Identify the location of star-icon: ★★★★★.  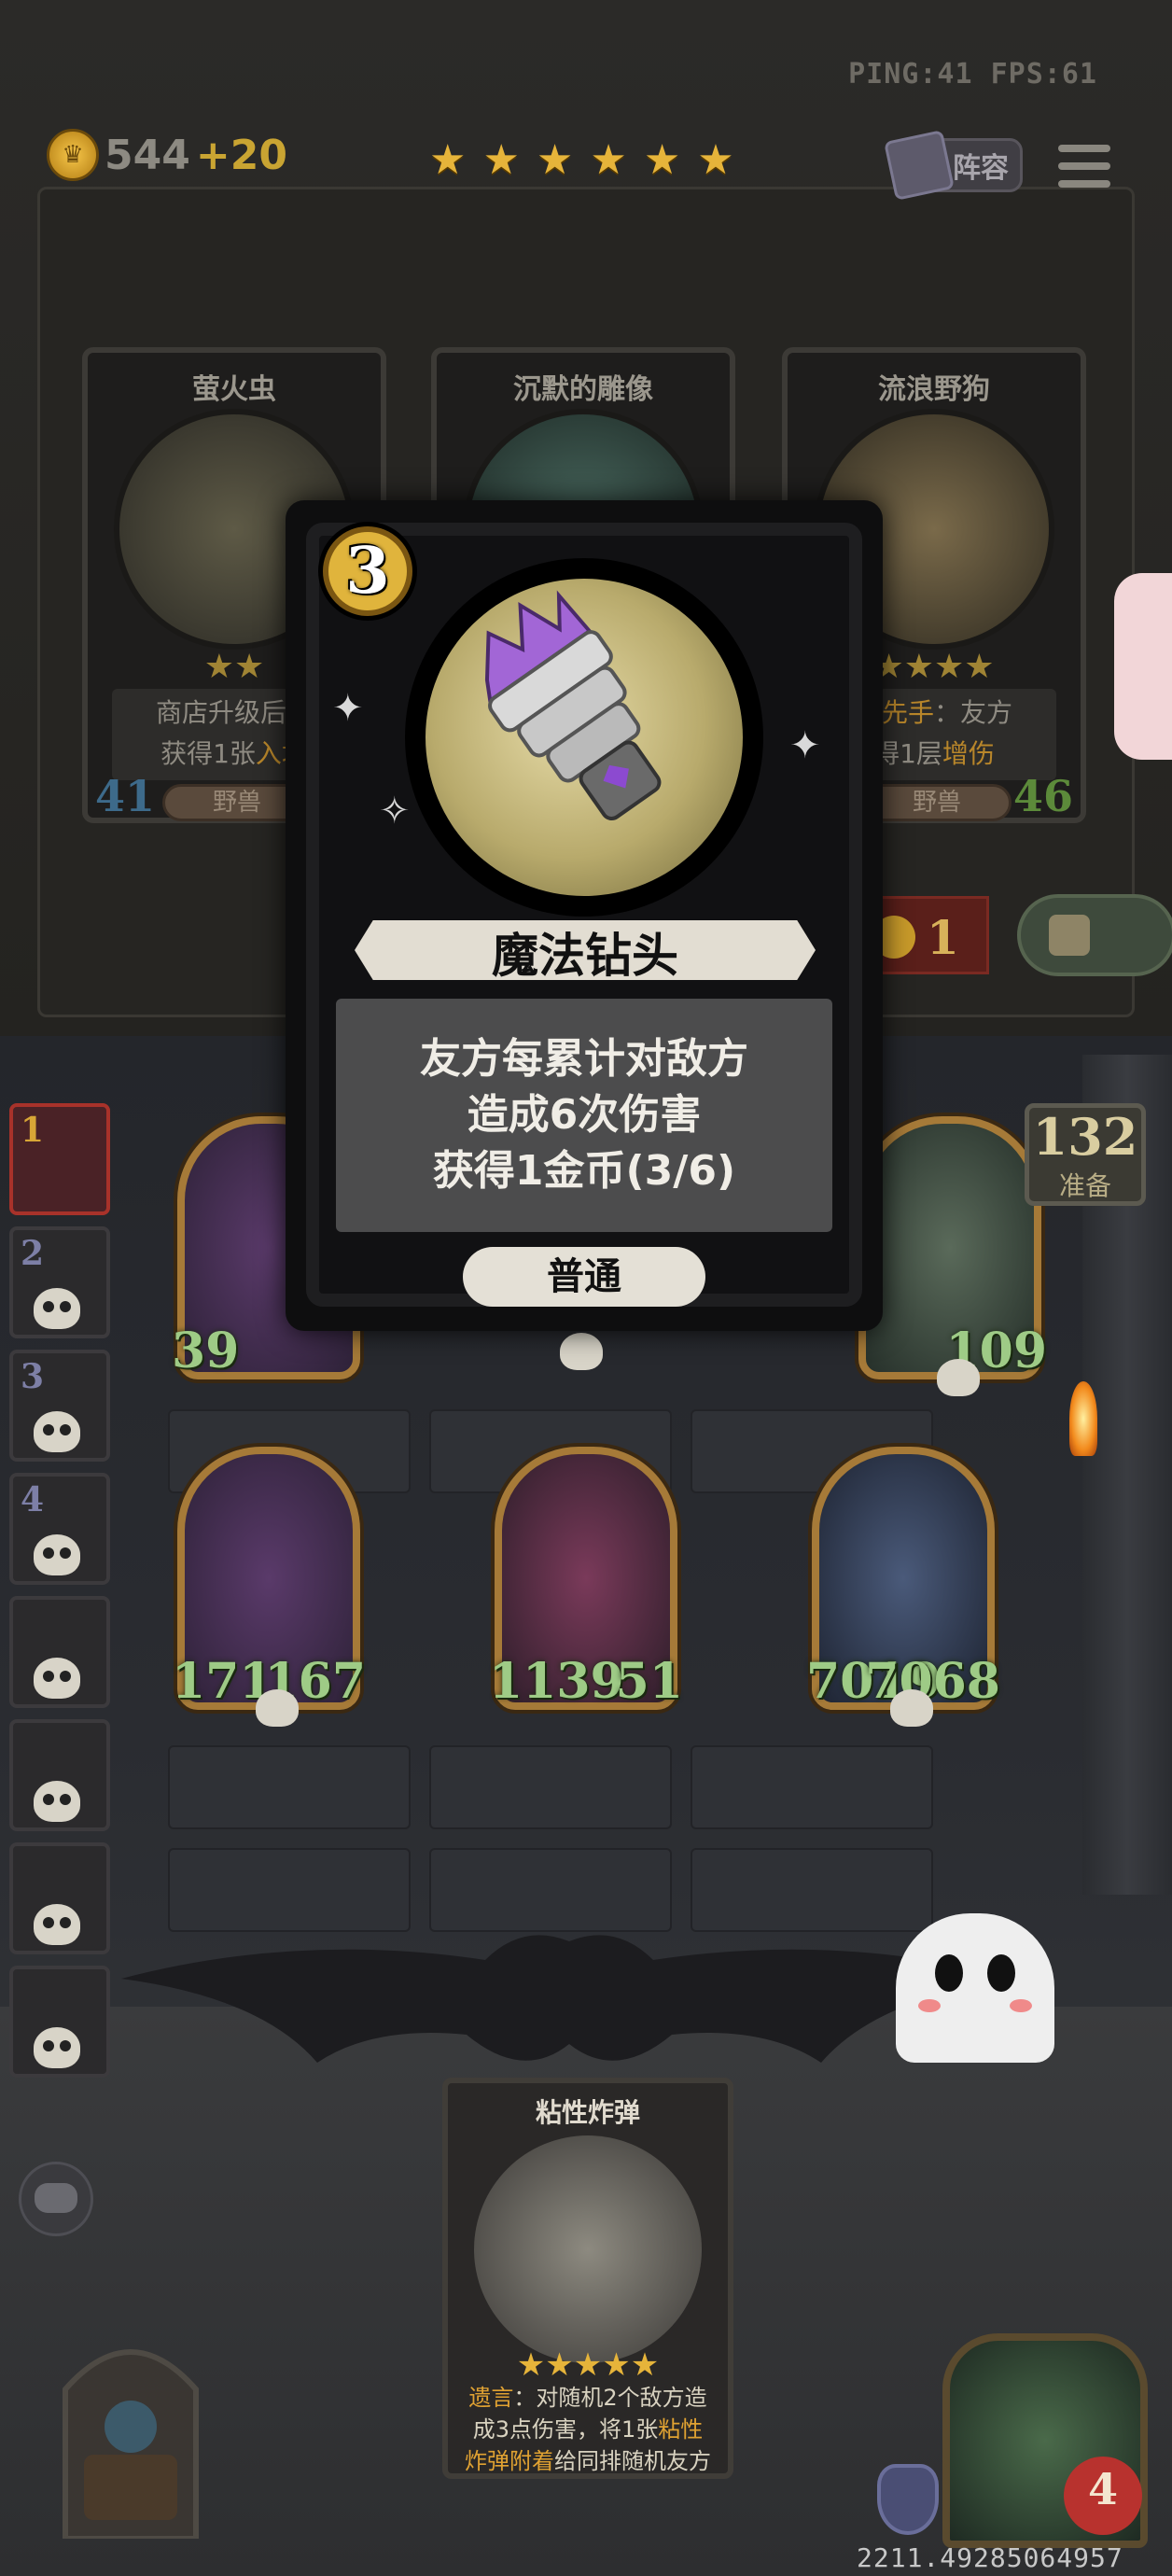
(588, 2365).